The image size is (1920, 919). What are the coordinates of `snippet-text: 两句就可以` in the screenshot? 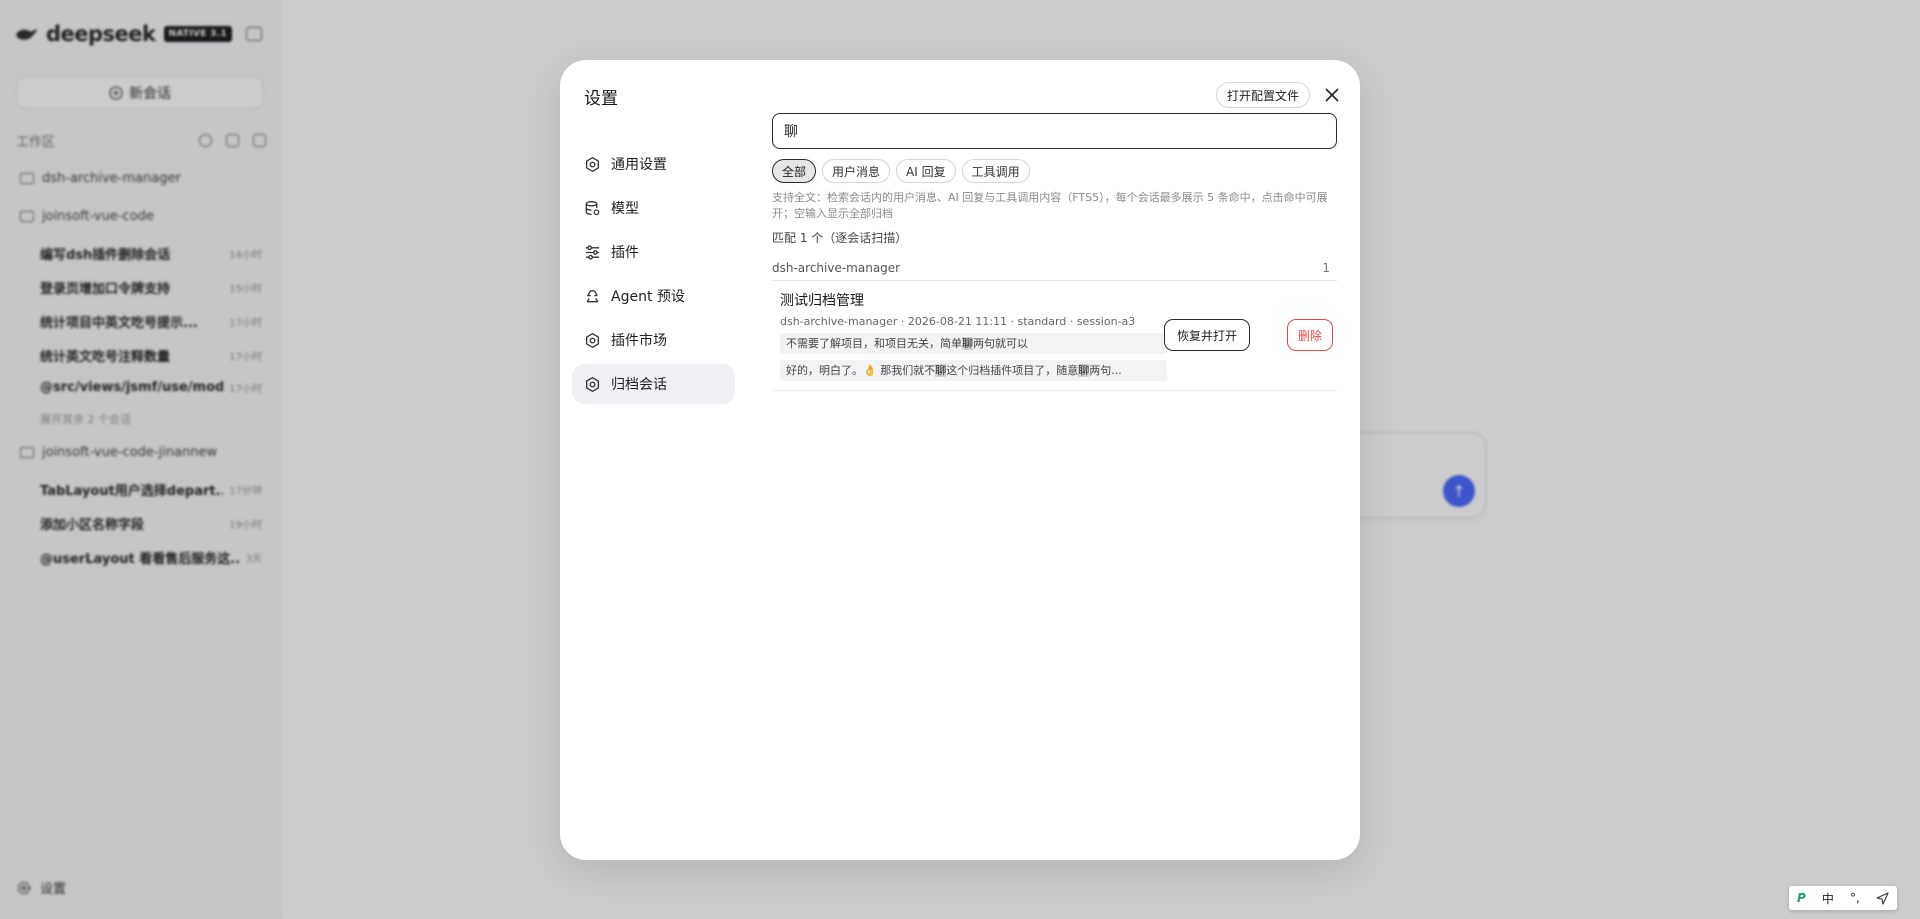 It's located at (1000, 343).